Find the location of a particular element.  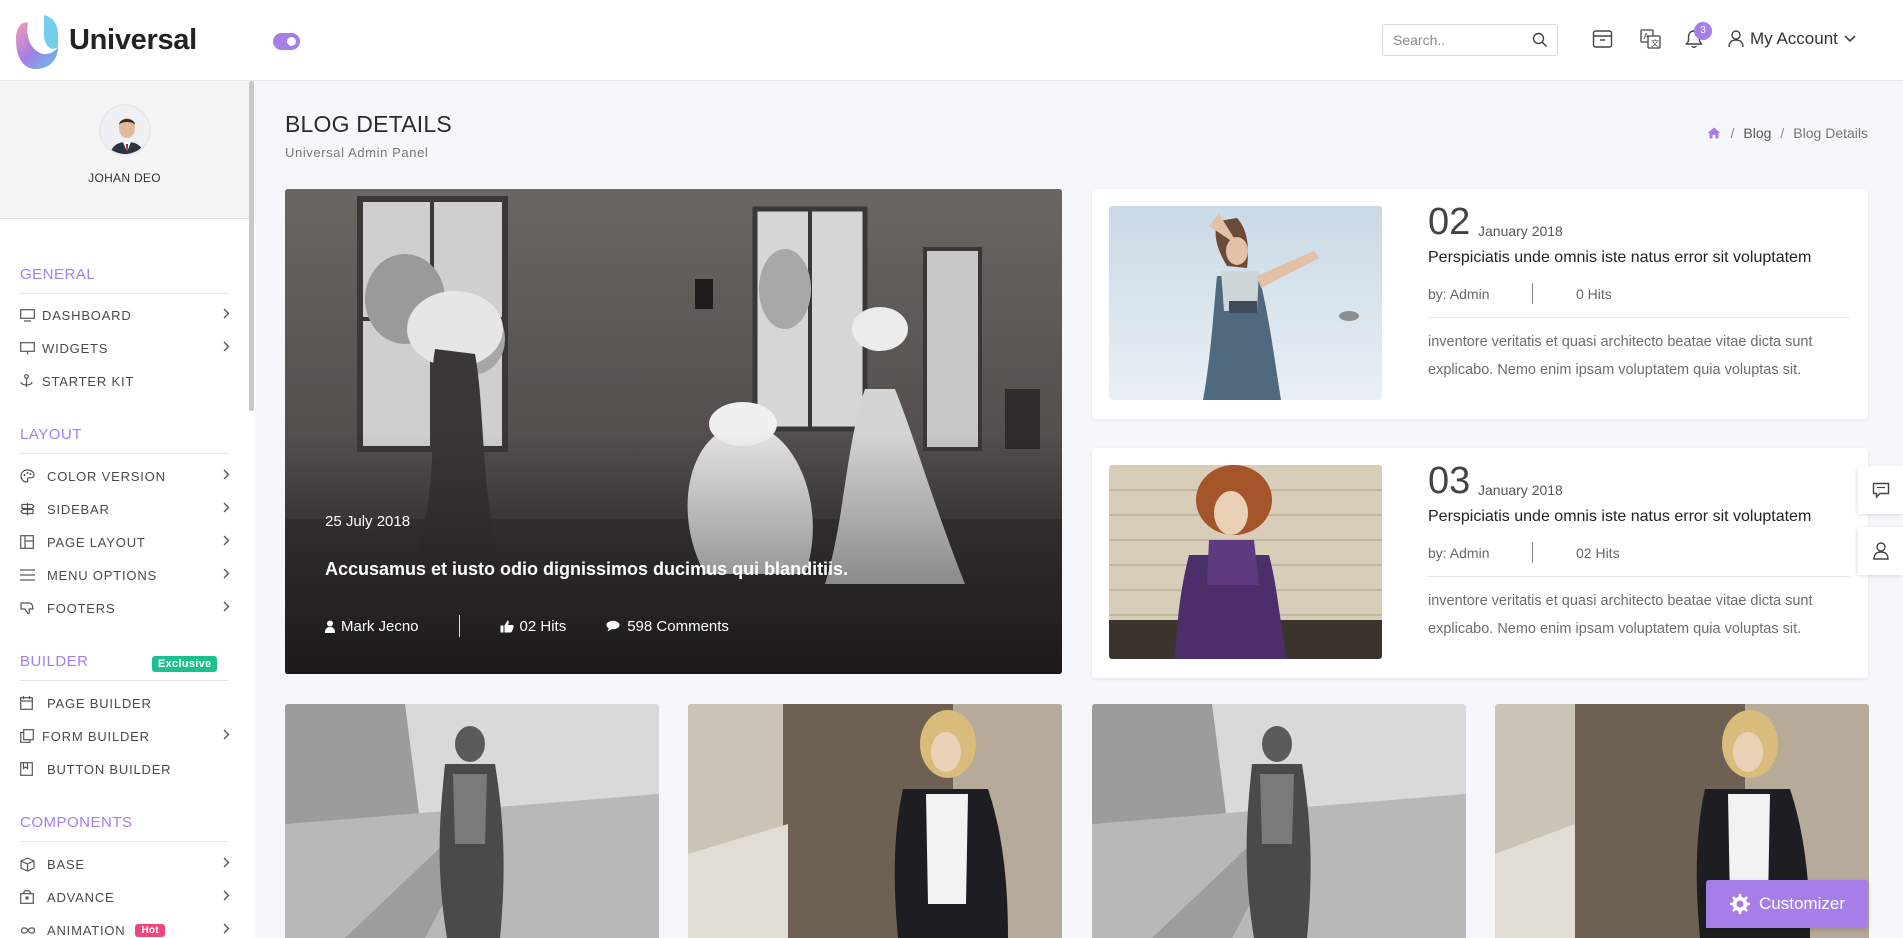

sidebar-item-footers: FOOTERS is located at coordinates (125, 608).